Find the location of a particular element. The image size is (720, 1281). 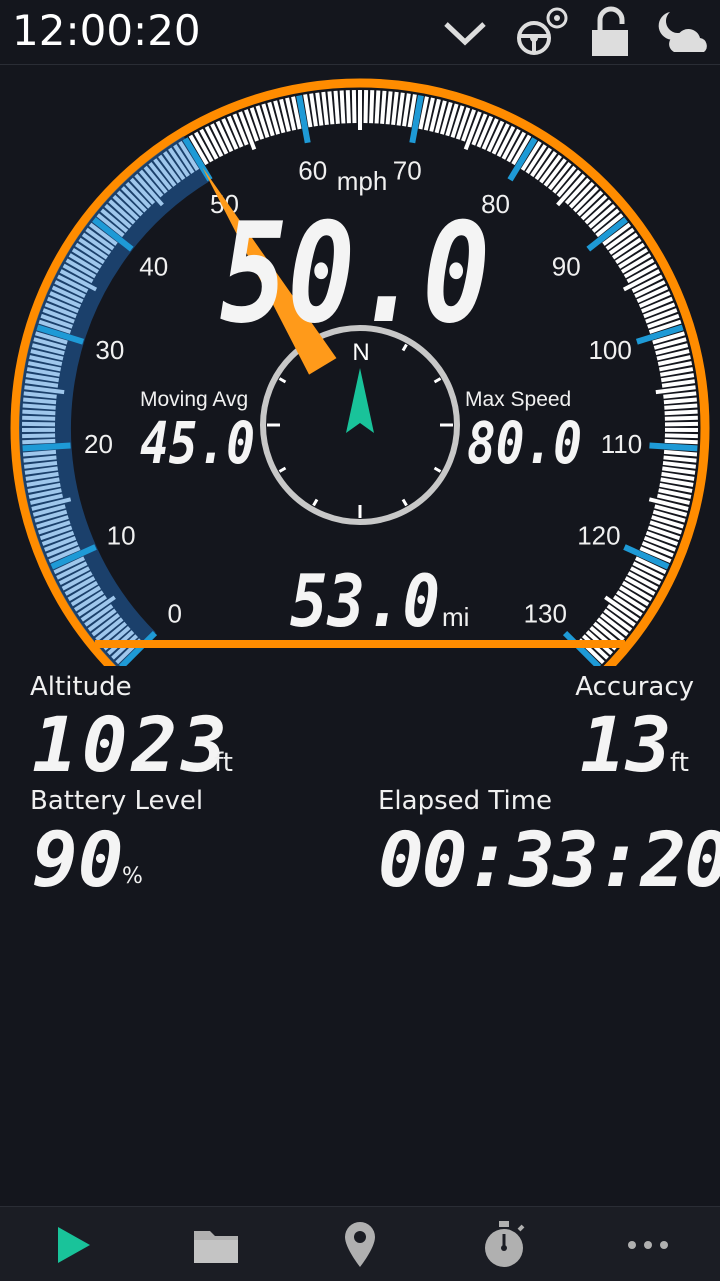

scale-label: 10 is located at coordinates (121, 536).